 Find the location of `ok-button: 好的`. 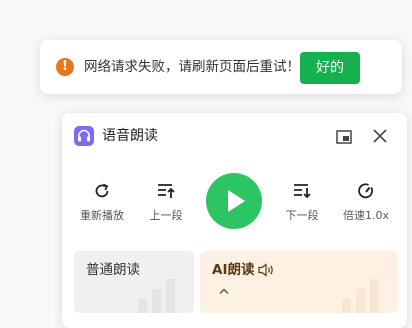

ok-button: 好的 is located at coordinates (330, 68).